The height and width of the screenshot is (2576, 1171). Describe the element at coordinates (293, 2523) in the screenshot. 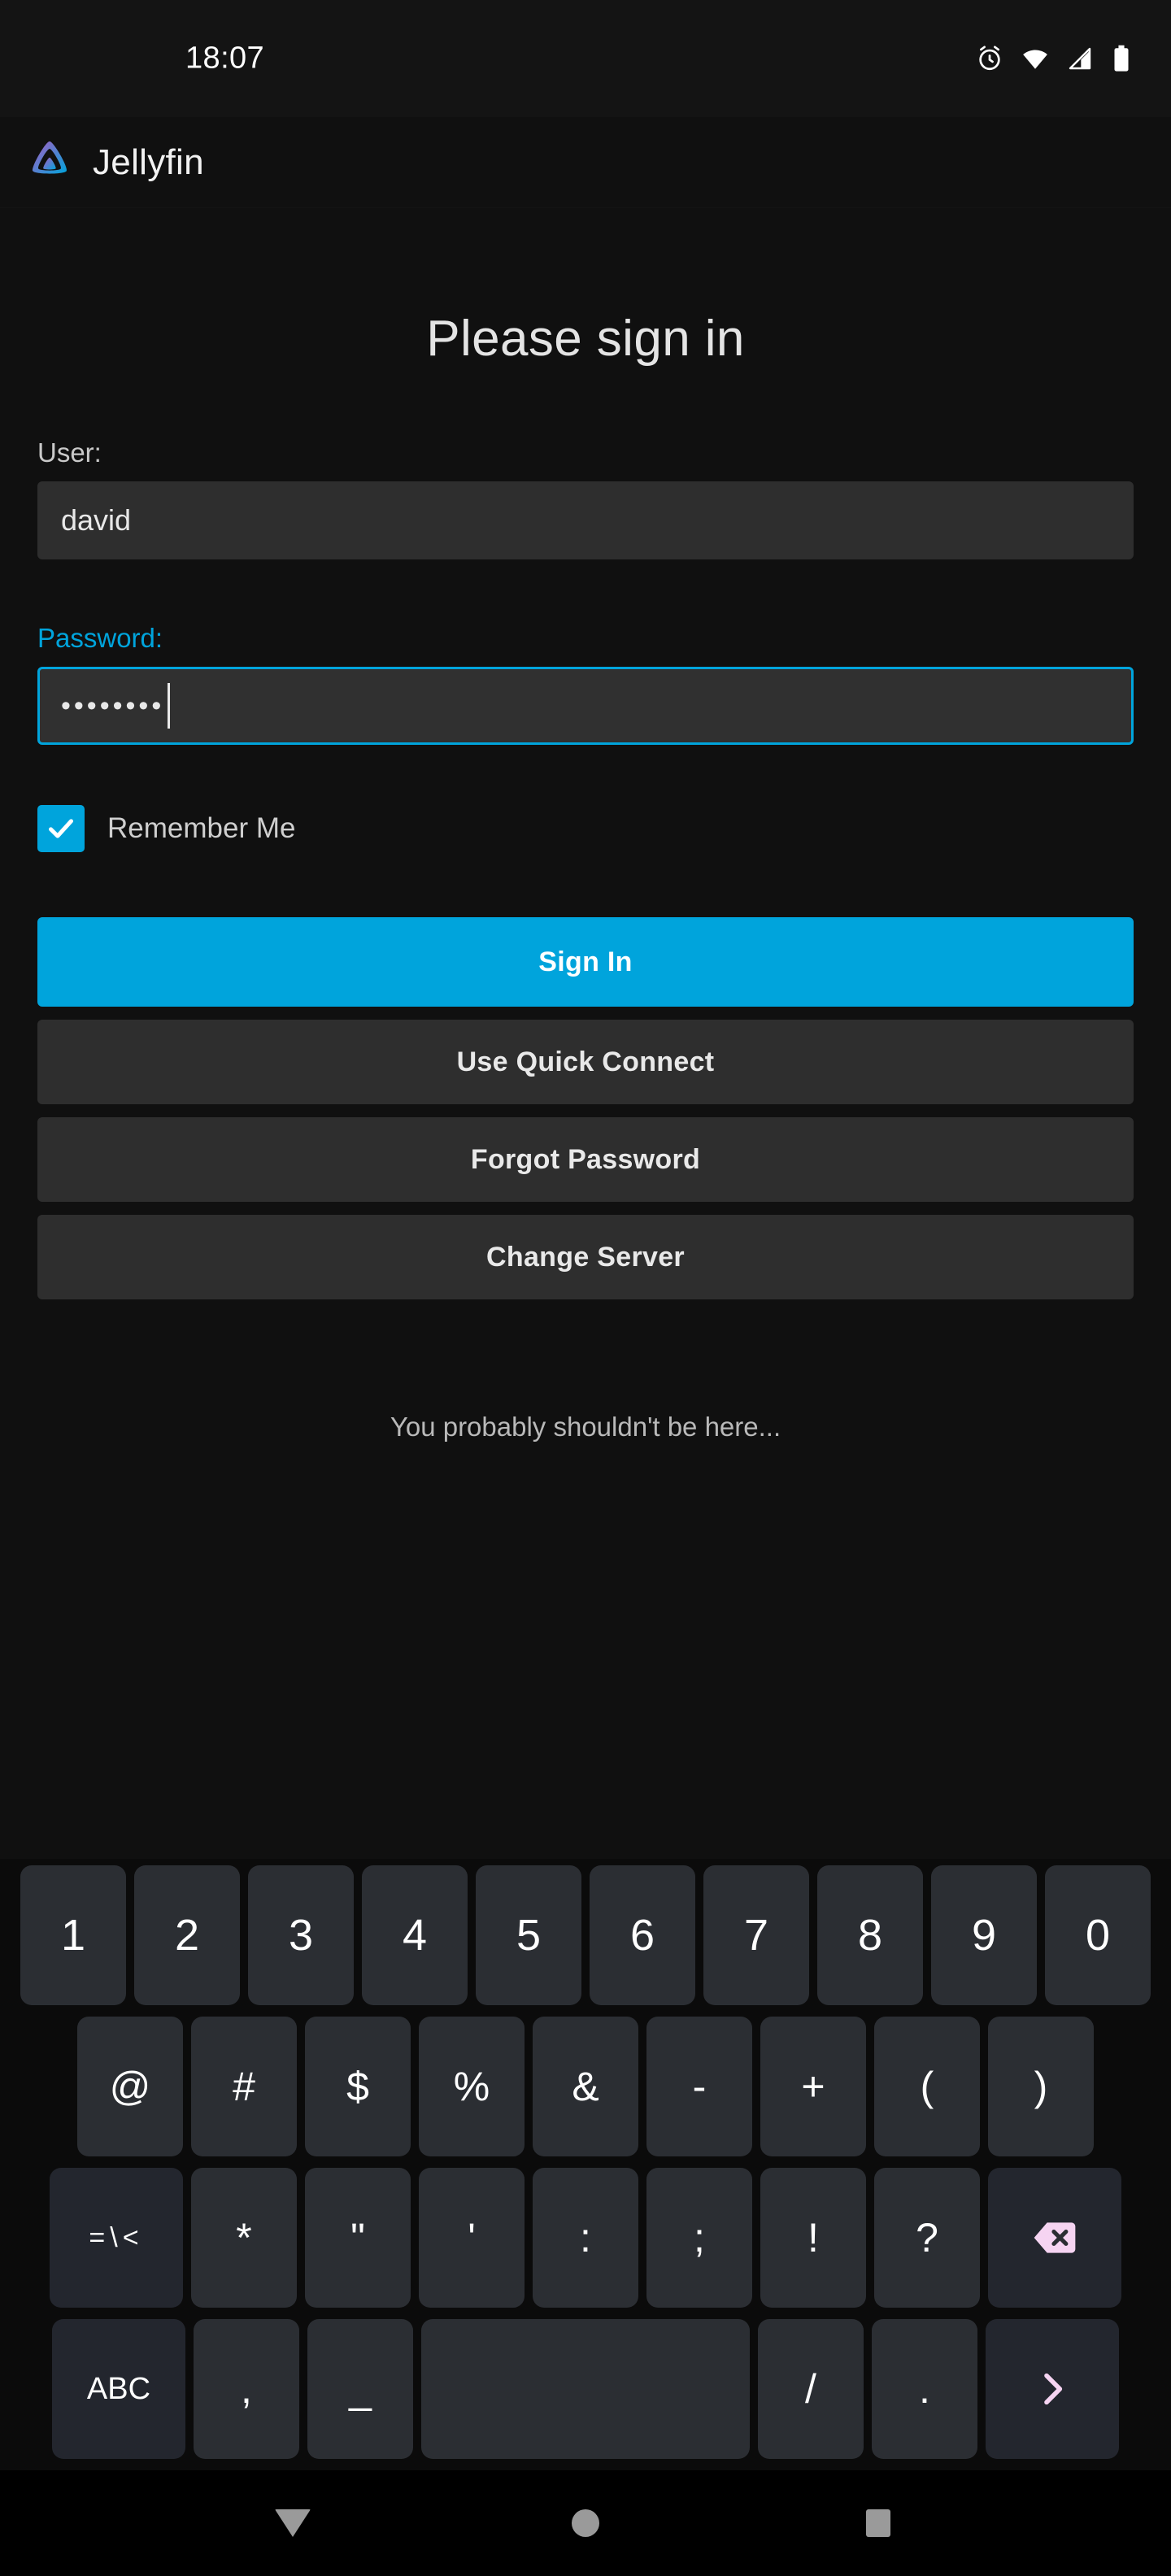

I see `back-icon` at that location.